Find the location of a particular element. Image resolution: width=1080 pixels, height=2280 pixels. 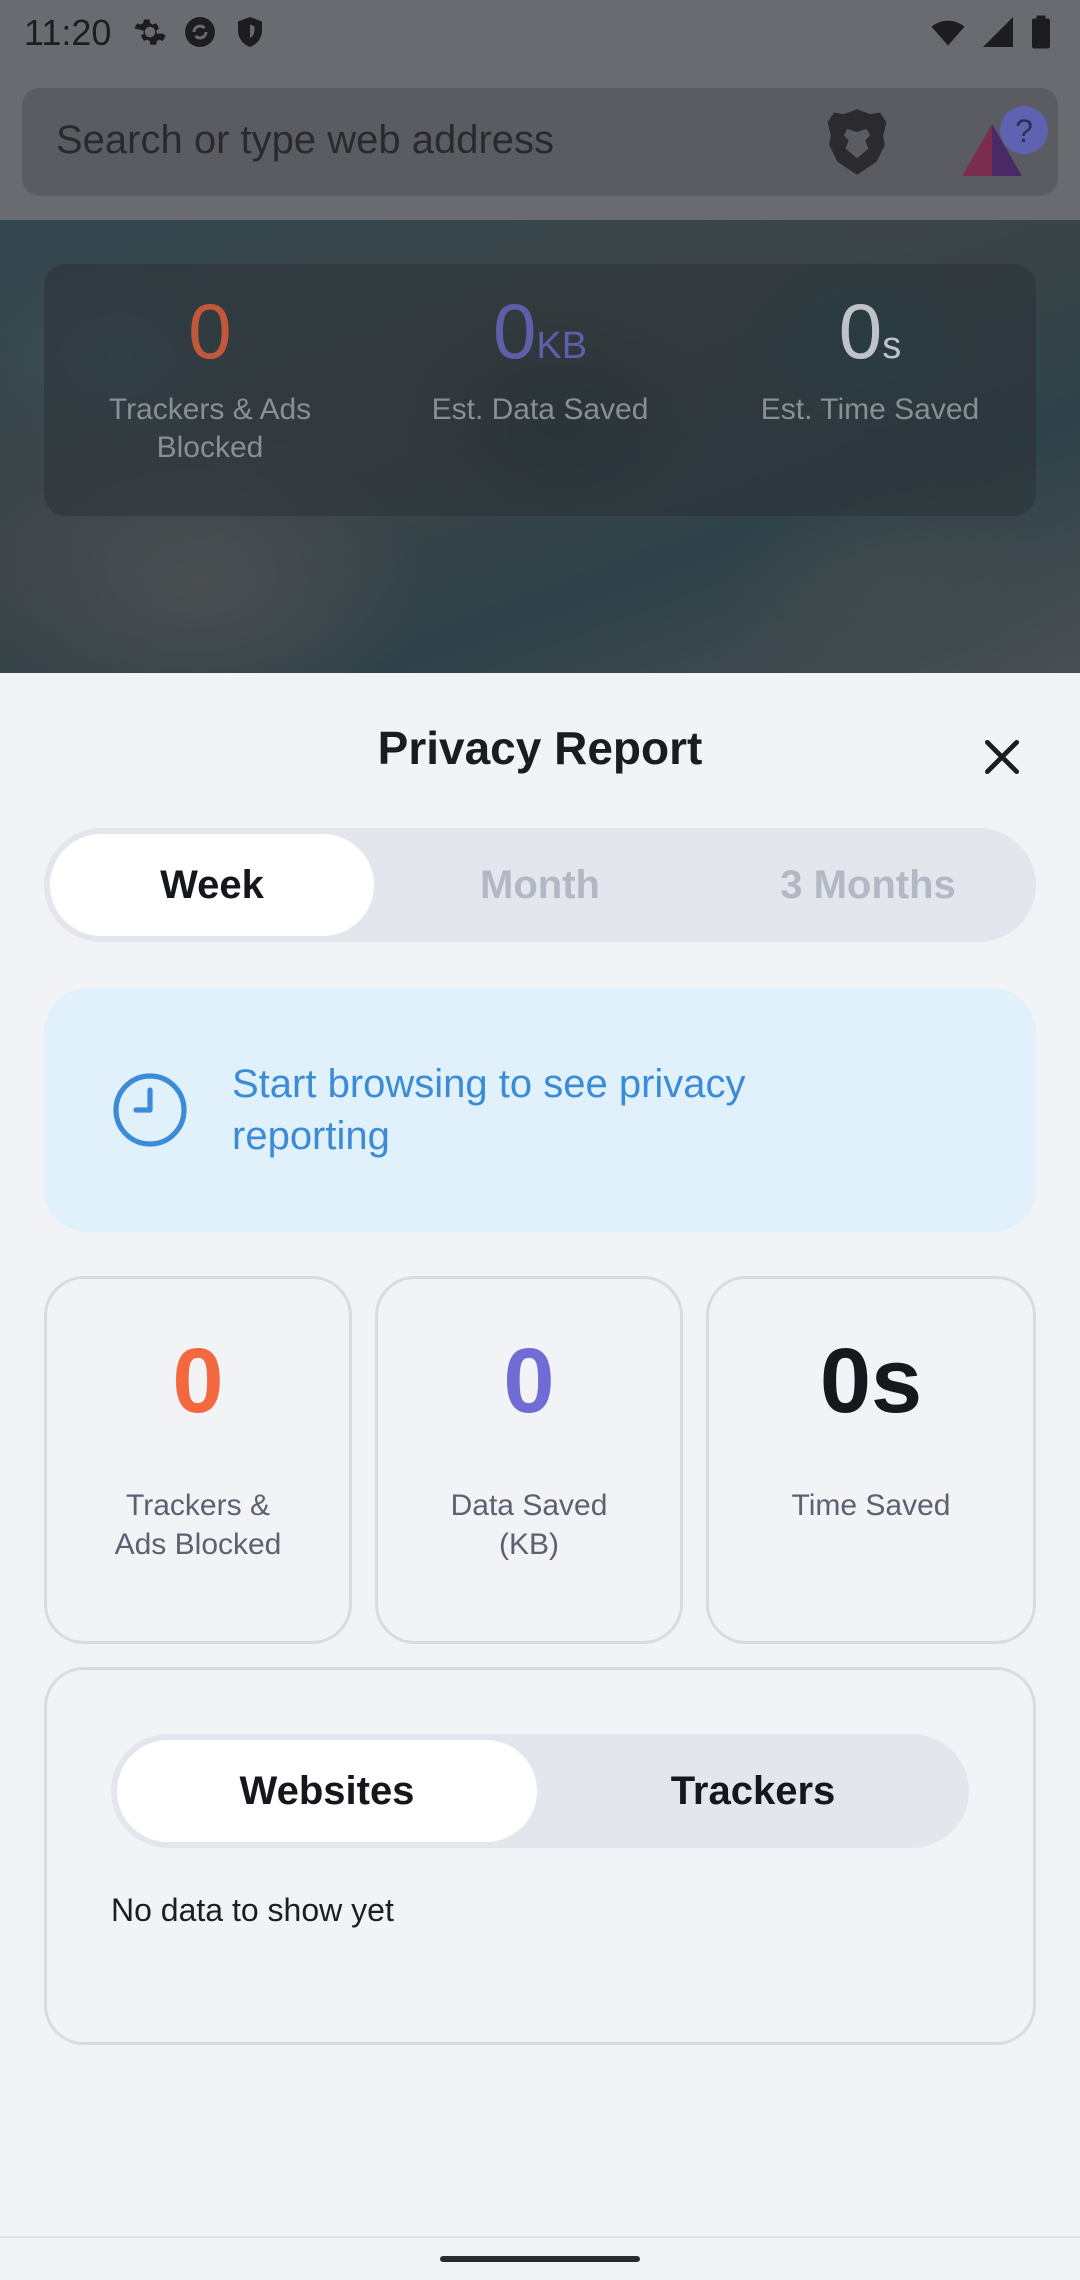

browser-toolbar: Search or type web address ? is located at coordinates (540, 143).